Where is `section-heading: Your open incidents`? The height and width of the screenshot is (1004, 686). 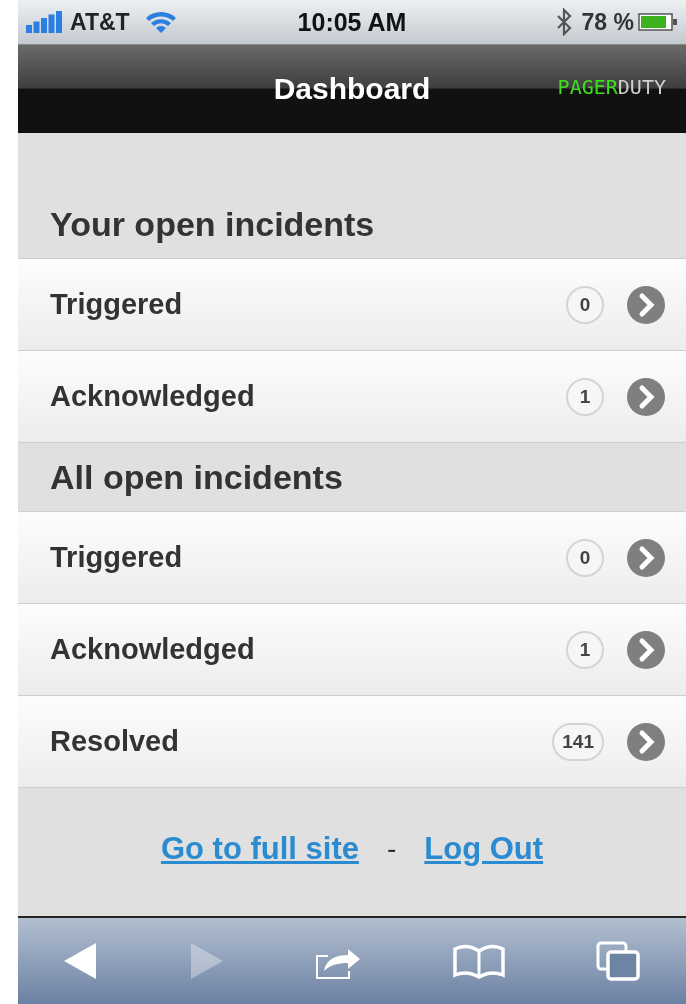
section-heading: Your open incidents is located at coordinates (212, 224).